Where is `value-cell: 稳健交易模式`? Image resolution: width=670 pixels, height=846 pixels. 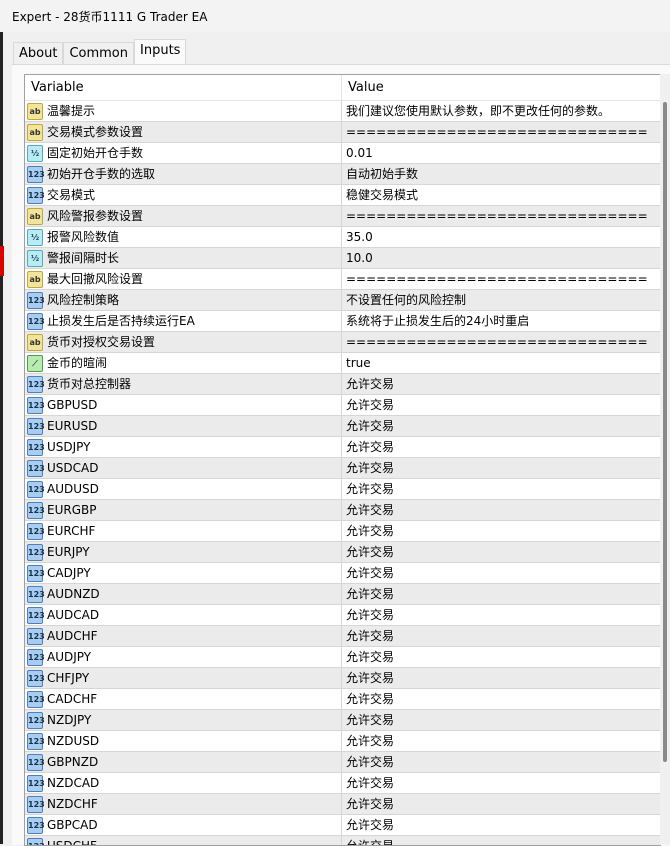
value-cell: 稳健交易模式 is located at coordinates (380, 195).